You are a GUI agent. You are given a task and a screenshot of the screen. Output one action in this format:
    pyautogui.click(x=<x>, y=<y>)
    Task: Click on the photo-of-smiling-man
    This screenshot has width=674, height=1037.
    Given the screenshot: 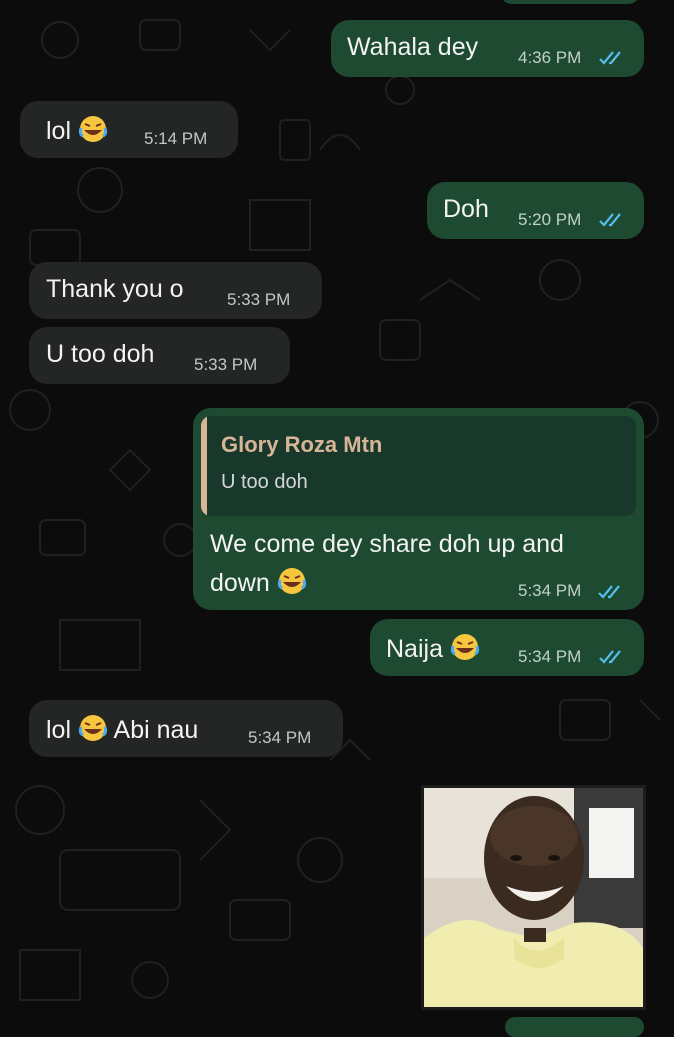 What is the action you would take?
    pyautogui.click(x=533, y=897)
    